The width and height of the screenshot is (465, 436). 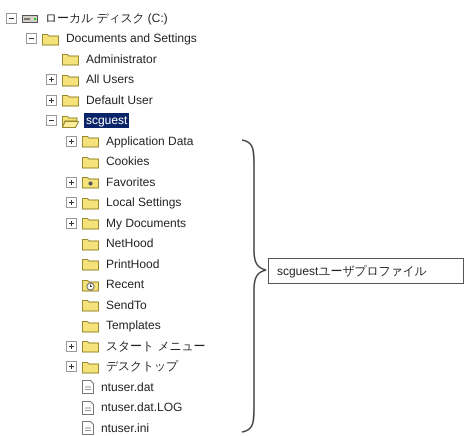 I want to click on drive-icon, so click(x=30, y=18).